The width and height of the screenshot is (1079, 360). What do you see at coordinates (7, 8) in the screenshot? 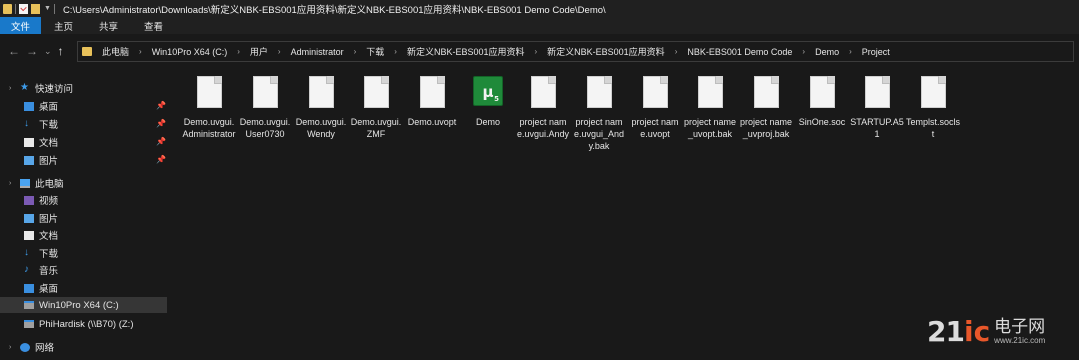
I see `folder-icon` at bounding box center [7, 8].